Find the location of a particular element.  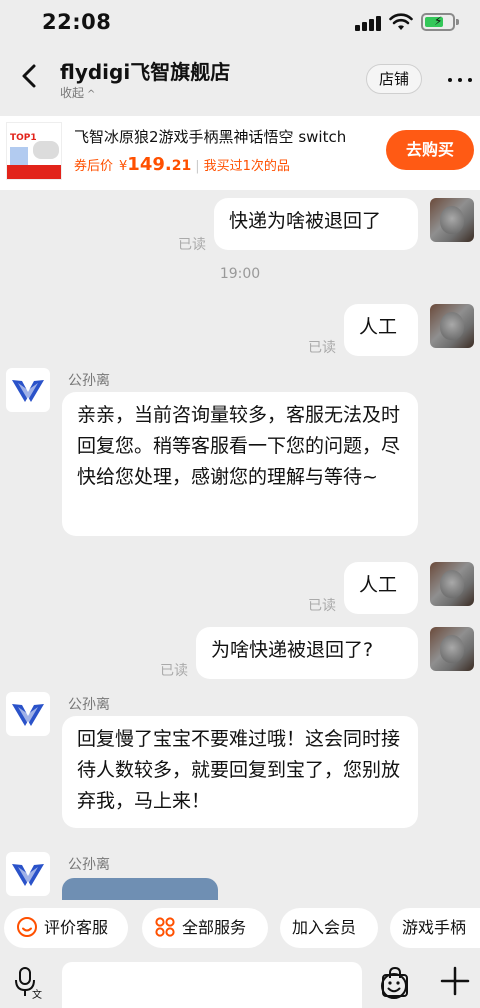

plus-icon is located at coordinates (455, 981).